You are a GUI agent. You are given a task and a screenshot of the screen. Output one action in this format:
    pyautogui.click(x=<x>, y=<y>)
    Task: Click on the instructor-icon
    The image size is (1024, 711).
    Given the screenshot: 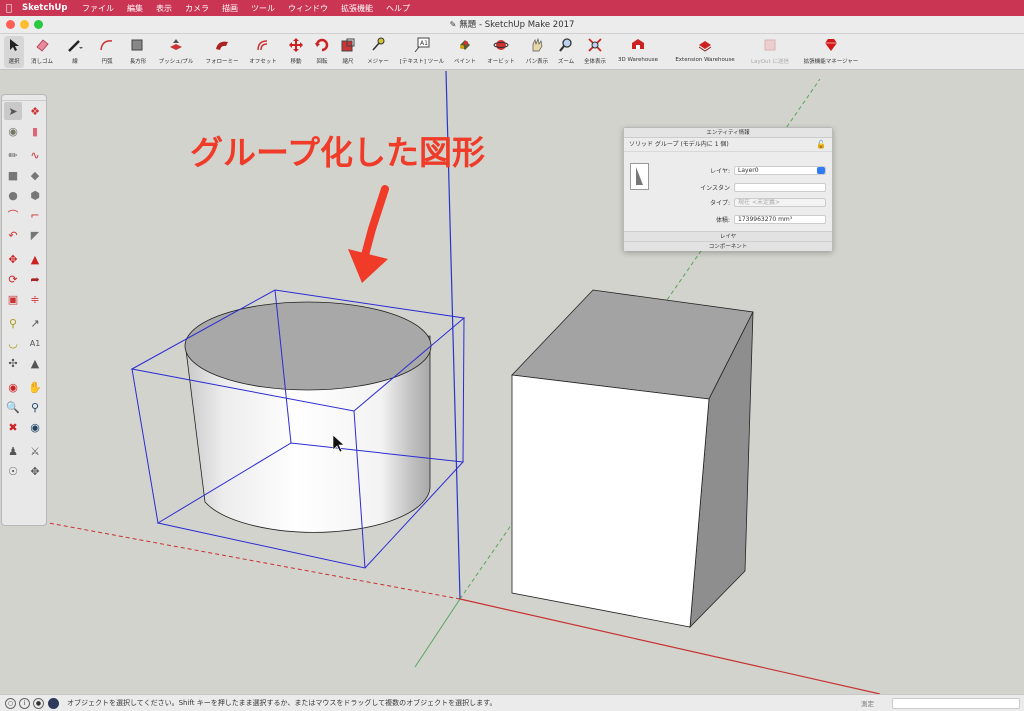 What is the action you would take?
    pyautogui.click(x=53, y=703)
    